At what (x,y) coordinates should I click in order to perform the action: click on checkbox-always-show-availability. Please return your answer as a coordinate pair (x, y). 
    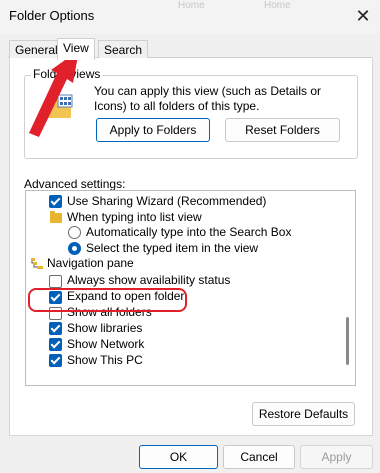
    Looking at the image, I should click on (55, 281).